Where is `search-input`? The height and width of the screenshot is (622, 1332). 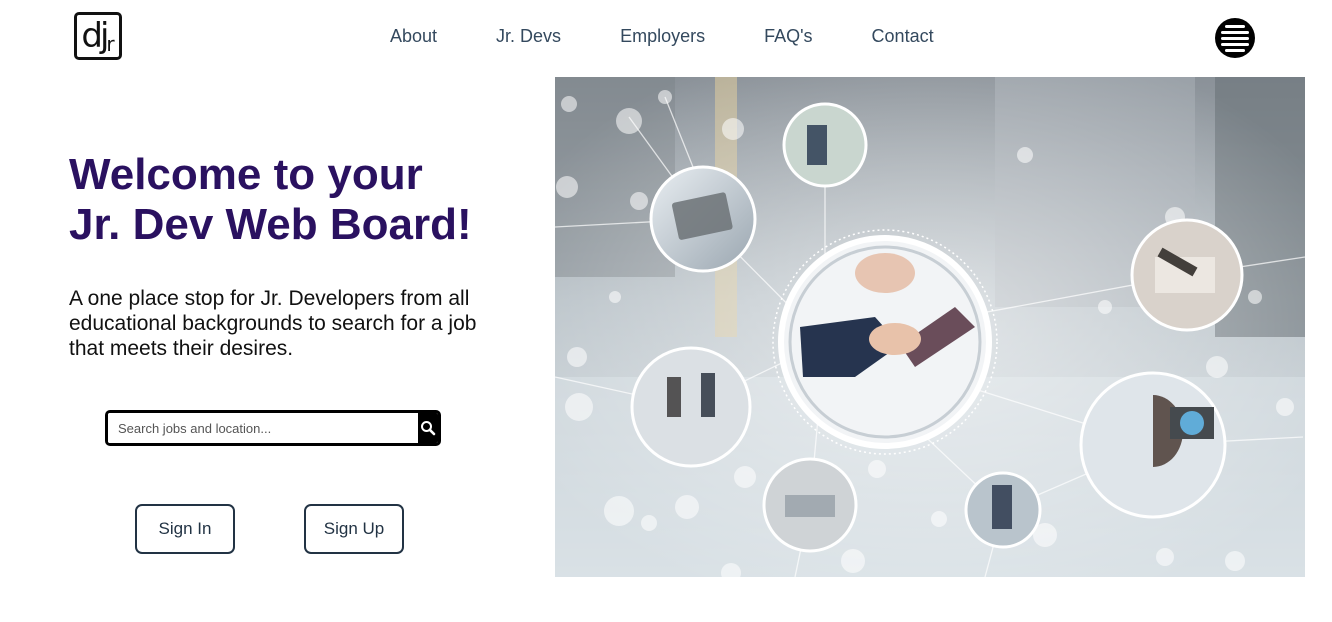 search-input is located at coordinates (263, 428).